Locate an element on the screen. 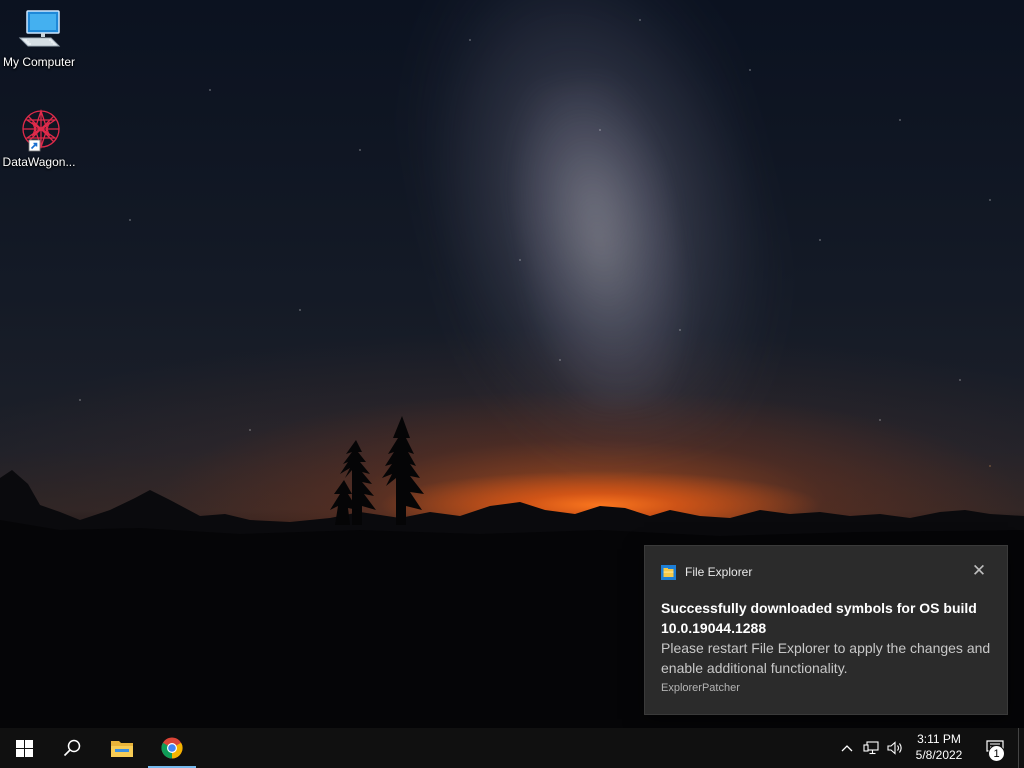 The width and height of the screenshot is (1024, 768). tray-overflow-button is located at coordinates (847, 748).